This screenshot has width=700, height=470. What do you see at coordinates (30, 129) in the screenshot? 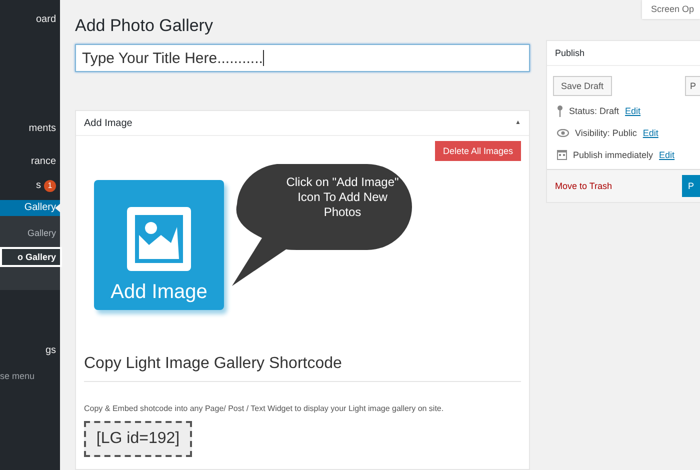
I see `menu-item: ments` at bounding box center [30, 129].